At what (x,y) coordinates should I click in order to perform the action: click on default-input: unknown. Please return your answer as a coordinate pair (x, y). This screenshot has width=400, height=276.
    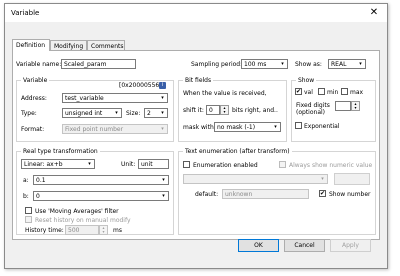
    Looking at the image, I should click on (265, 194).